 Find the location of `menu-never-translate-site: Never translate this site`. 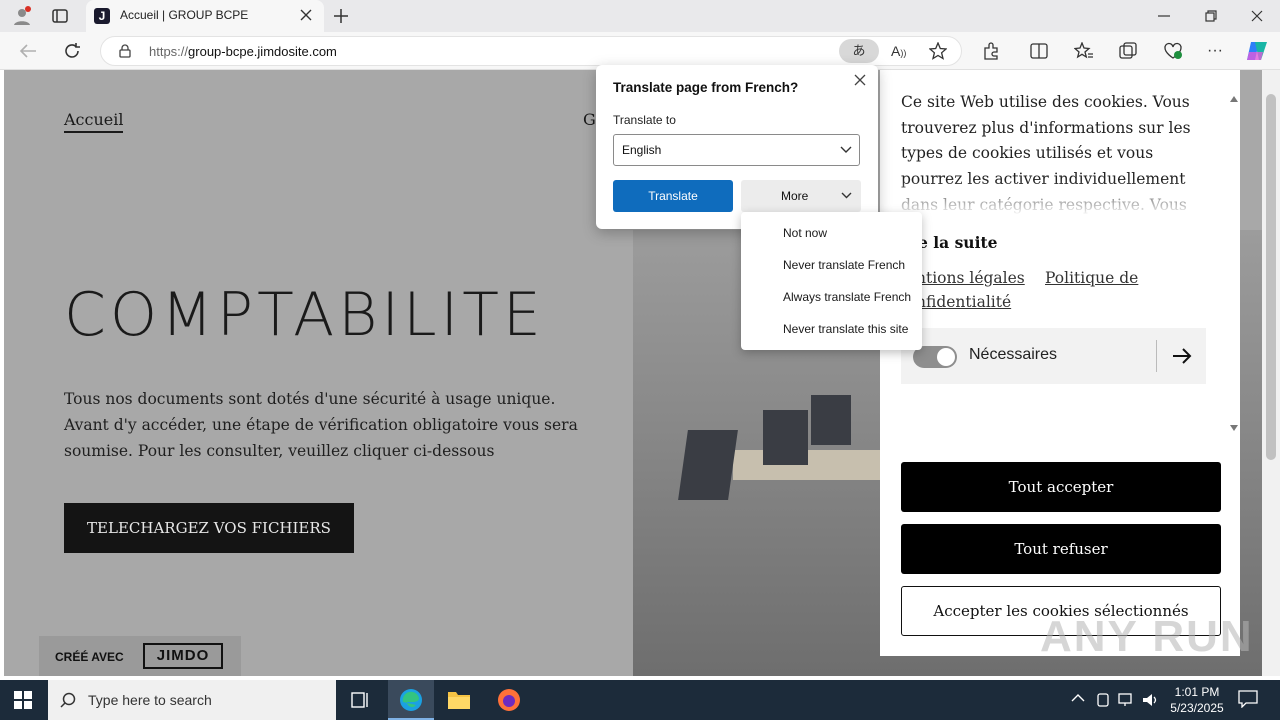

menu-never-translate-site: Never translate this site is located at coordinates (845, 329).